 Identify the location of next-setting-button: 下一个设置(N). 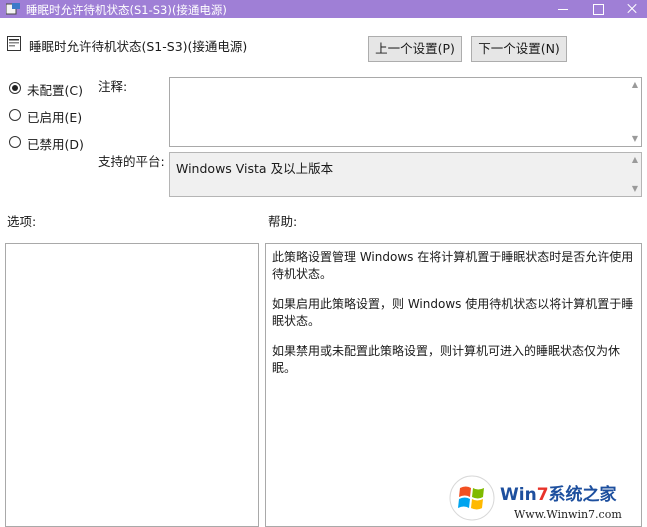
(519, 49).